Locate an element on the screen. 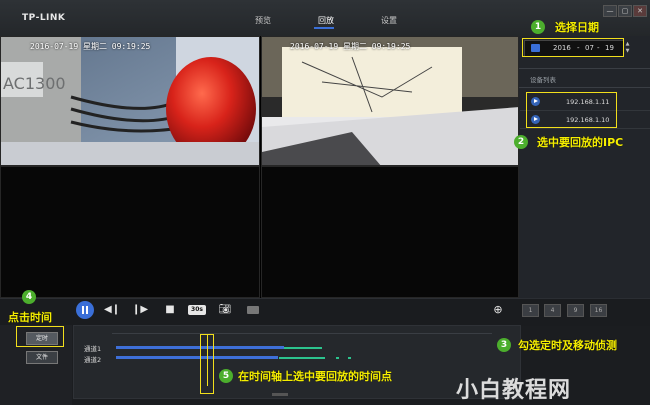  channel-1-label: 通道1 is located at coordinates (93, 349).